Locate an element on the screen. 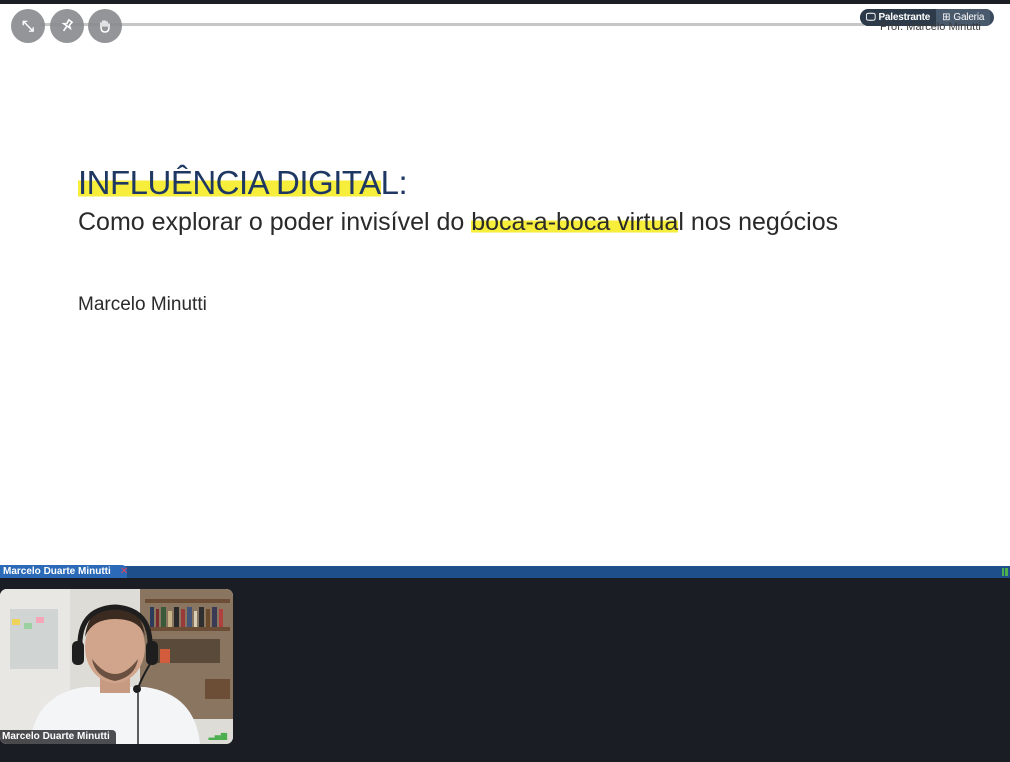  pin-glyph is located at coordinates (67, 25).